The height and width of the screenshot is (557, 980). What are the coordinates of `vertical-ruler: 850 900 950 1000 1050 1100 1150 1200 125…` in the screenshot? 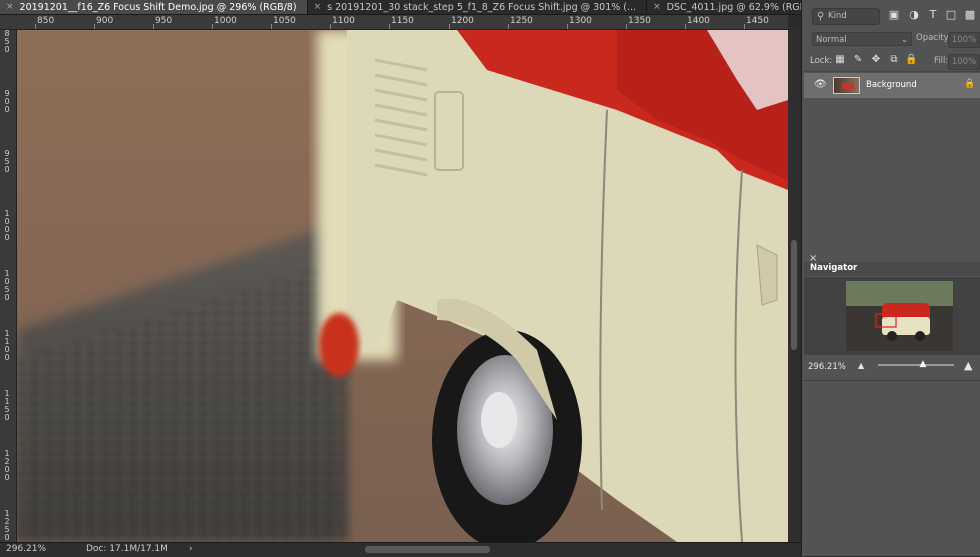 It's located at (8, 286).